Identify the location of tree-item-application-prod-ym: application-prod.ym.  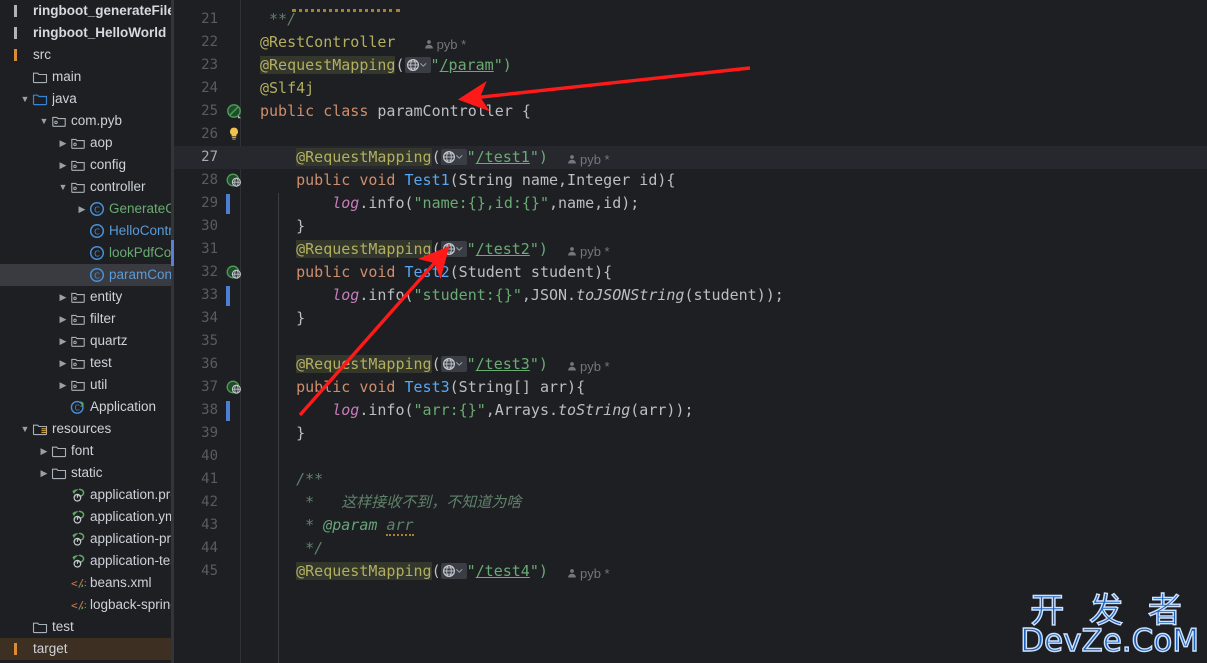
(87, 539).